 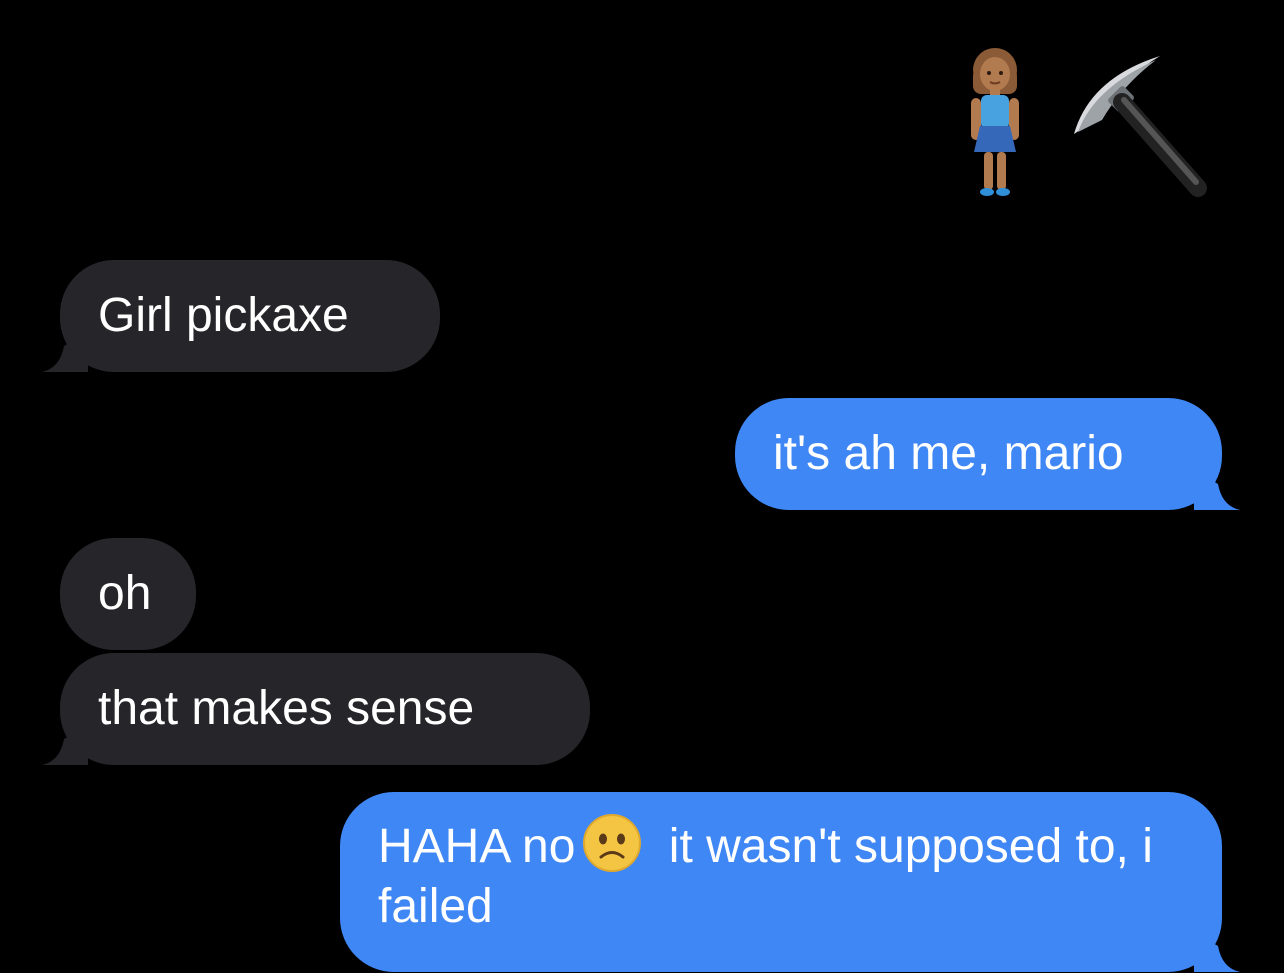 I want to click on incoming-message: oh, so click(x=128, y=594).